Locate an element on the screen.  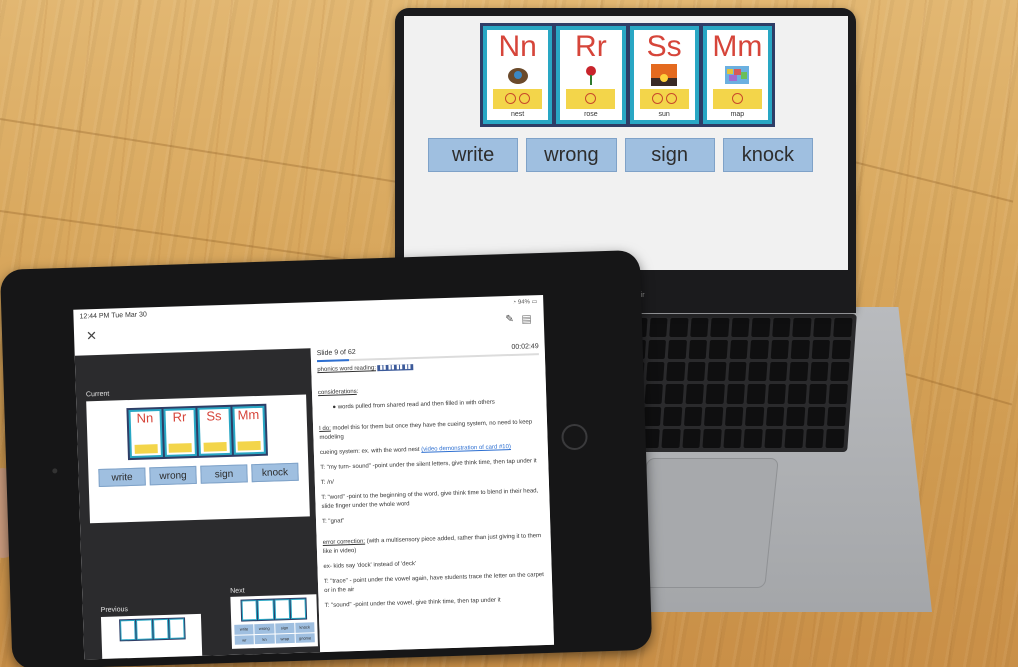
notes-title: phonics word reading: is located at coordinates (347, 369).